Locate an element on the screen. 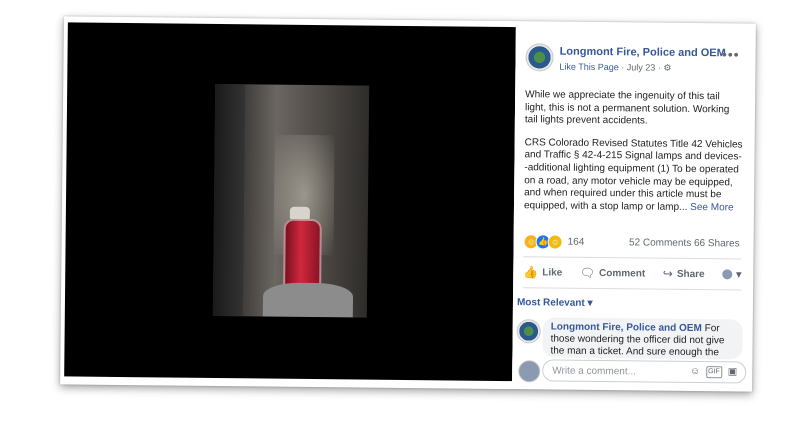 The height and width of the screenshot is (431, 800). write-comment-input: Write a comment... ☺ GIF ▣ is located at coordinates (644, 371).